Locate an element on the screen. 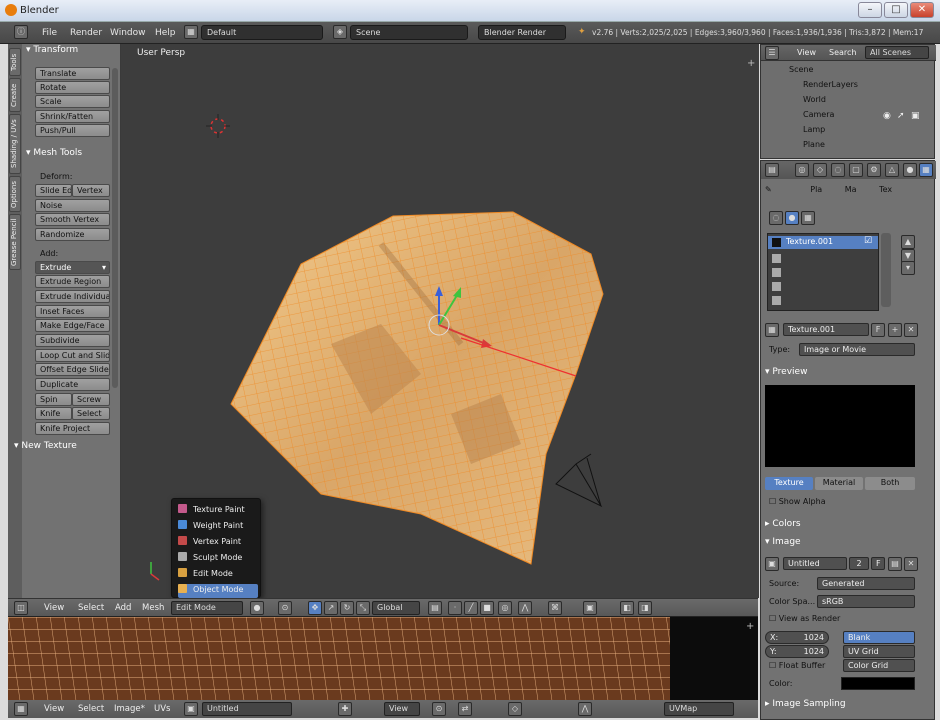 The height and width of the screenshot is (720, 940). extrude-region-button: Extrude Region is located at coordinates (72, 281).